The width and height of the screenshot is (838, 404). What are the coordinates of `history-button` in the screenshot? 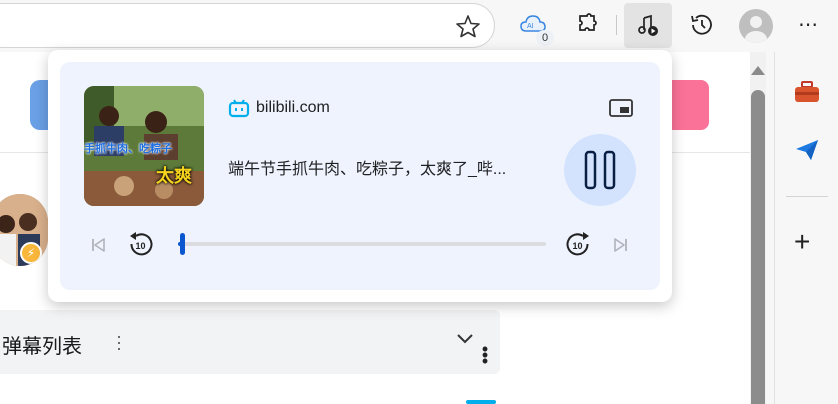 It's located at (702, 25).